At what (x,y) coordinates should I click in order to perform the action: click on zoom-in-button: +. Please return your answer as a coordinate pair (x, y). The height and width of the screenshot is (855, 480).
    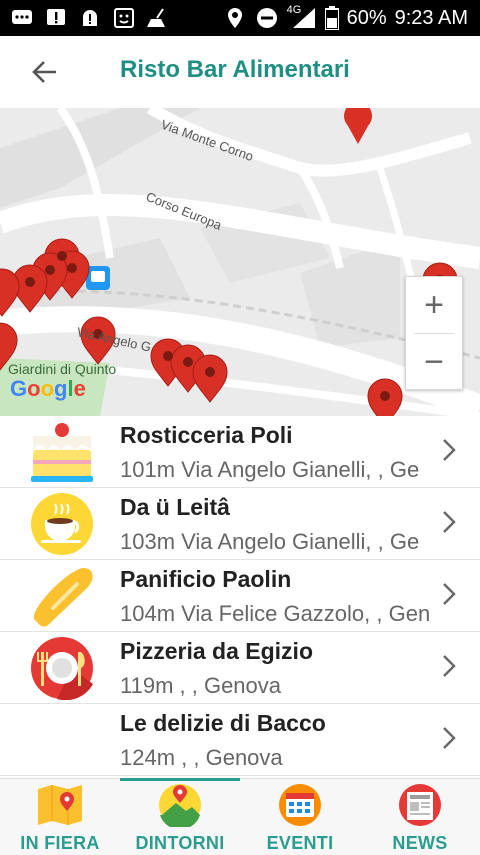
    Looking at the image, I should click on (434, 305).